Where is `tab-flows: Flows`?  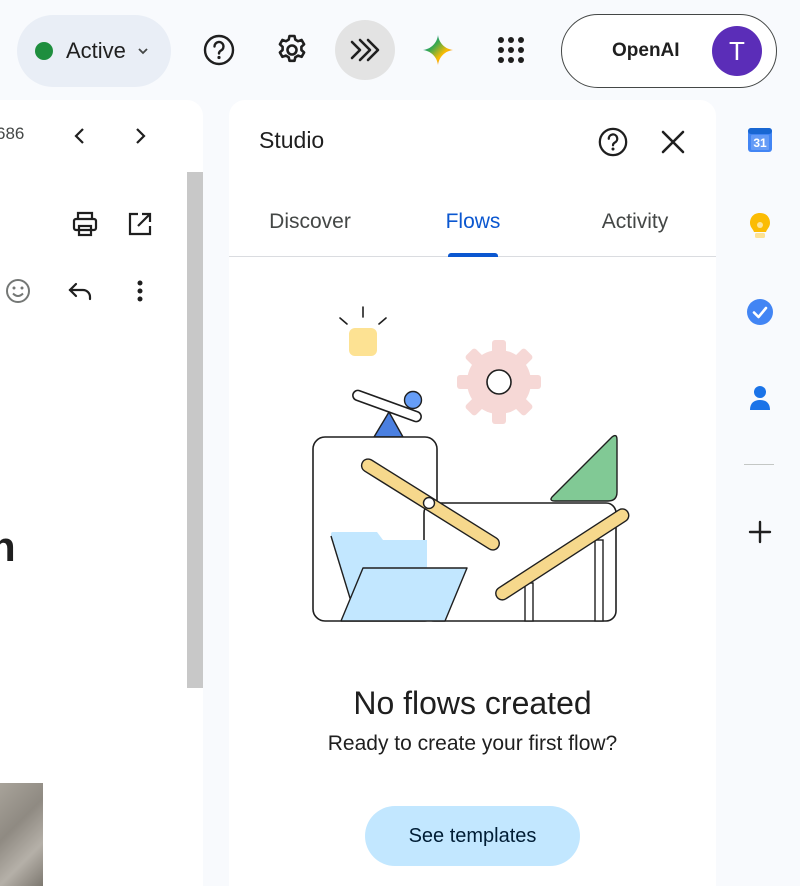 tab-flows: Flows is located at coordinates (473, 222).